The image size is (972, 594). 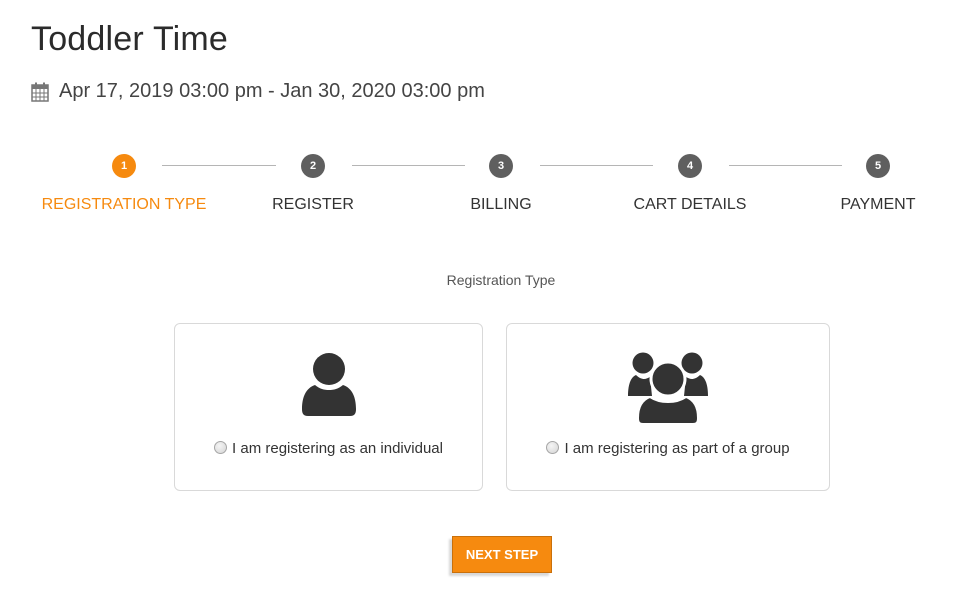 I want to click on step-registration-type: 1 REGISTRATION TYPE, so click(x=124, y=182).